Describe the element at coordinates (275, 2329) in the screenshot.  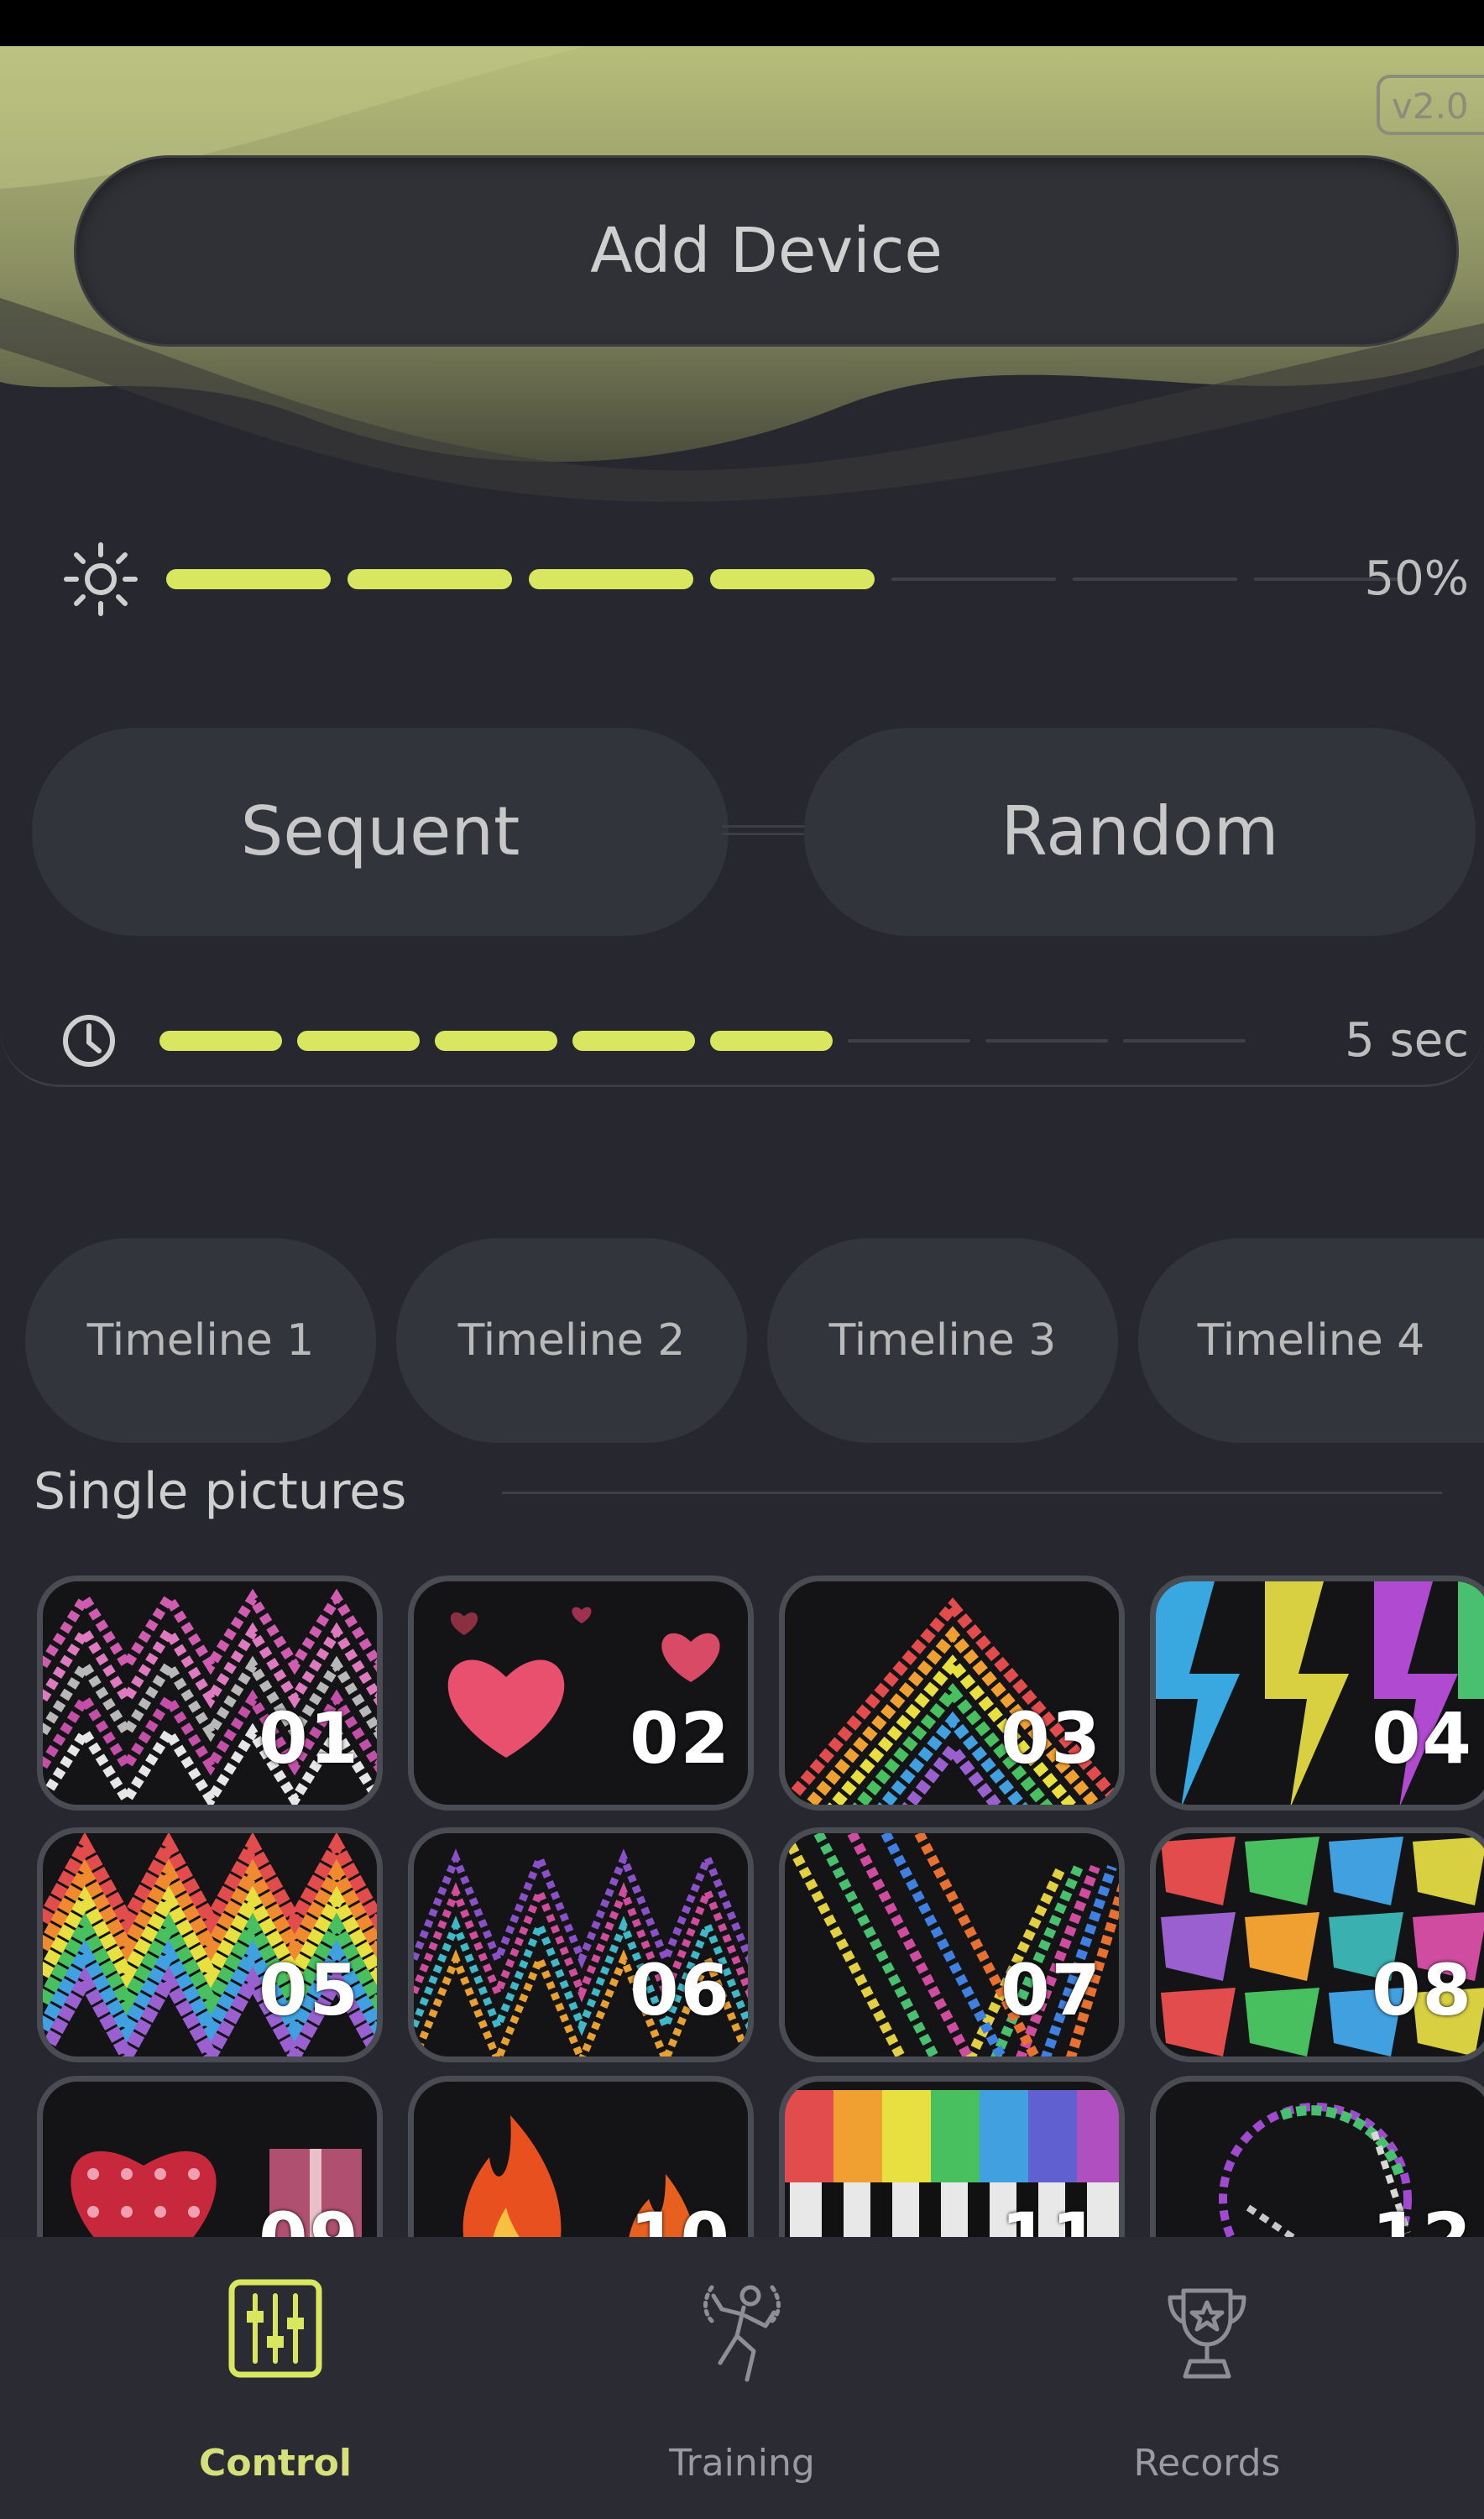
I see `sliders-icon` at that location.